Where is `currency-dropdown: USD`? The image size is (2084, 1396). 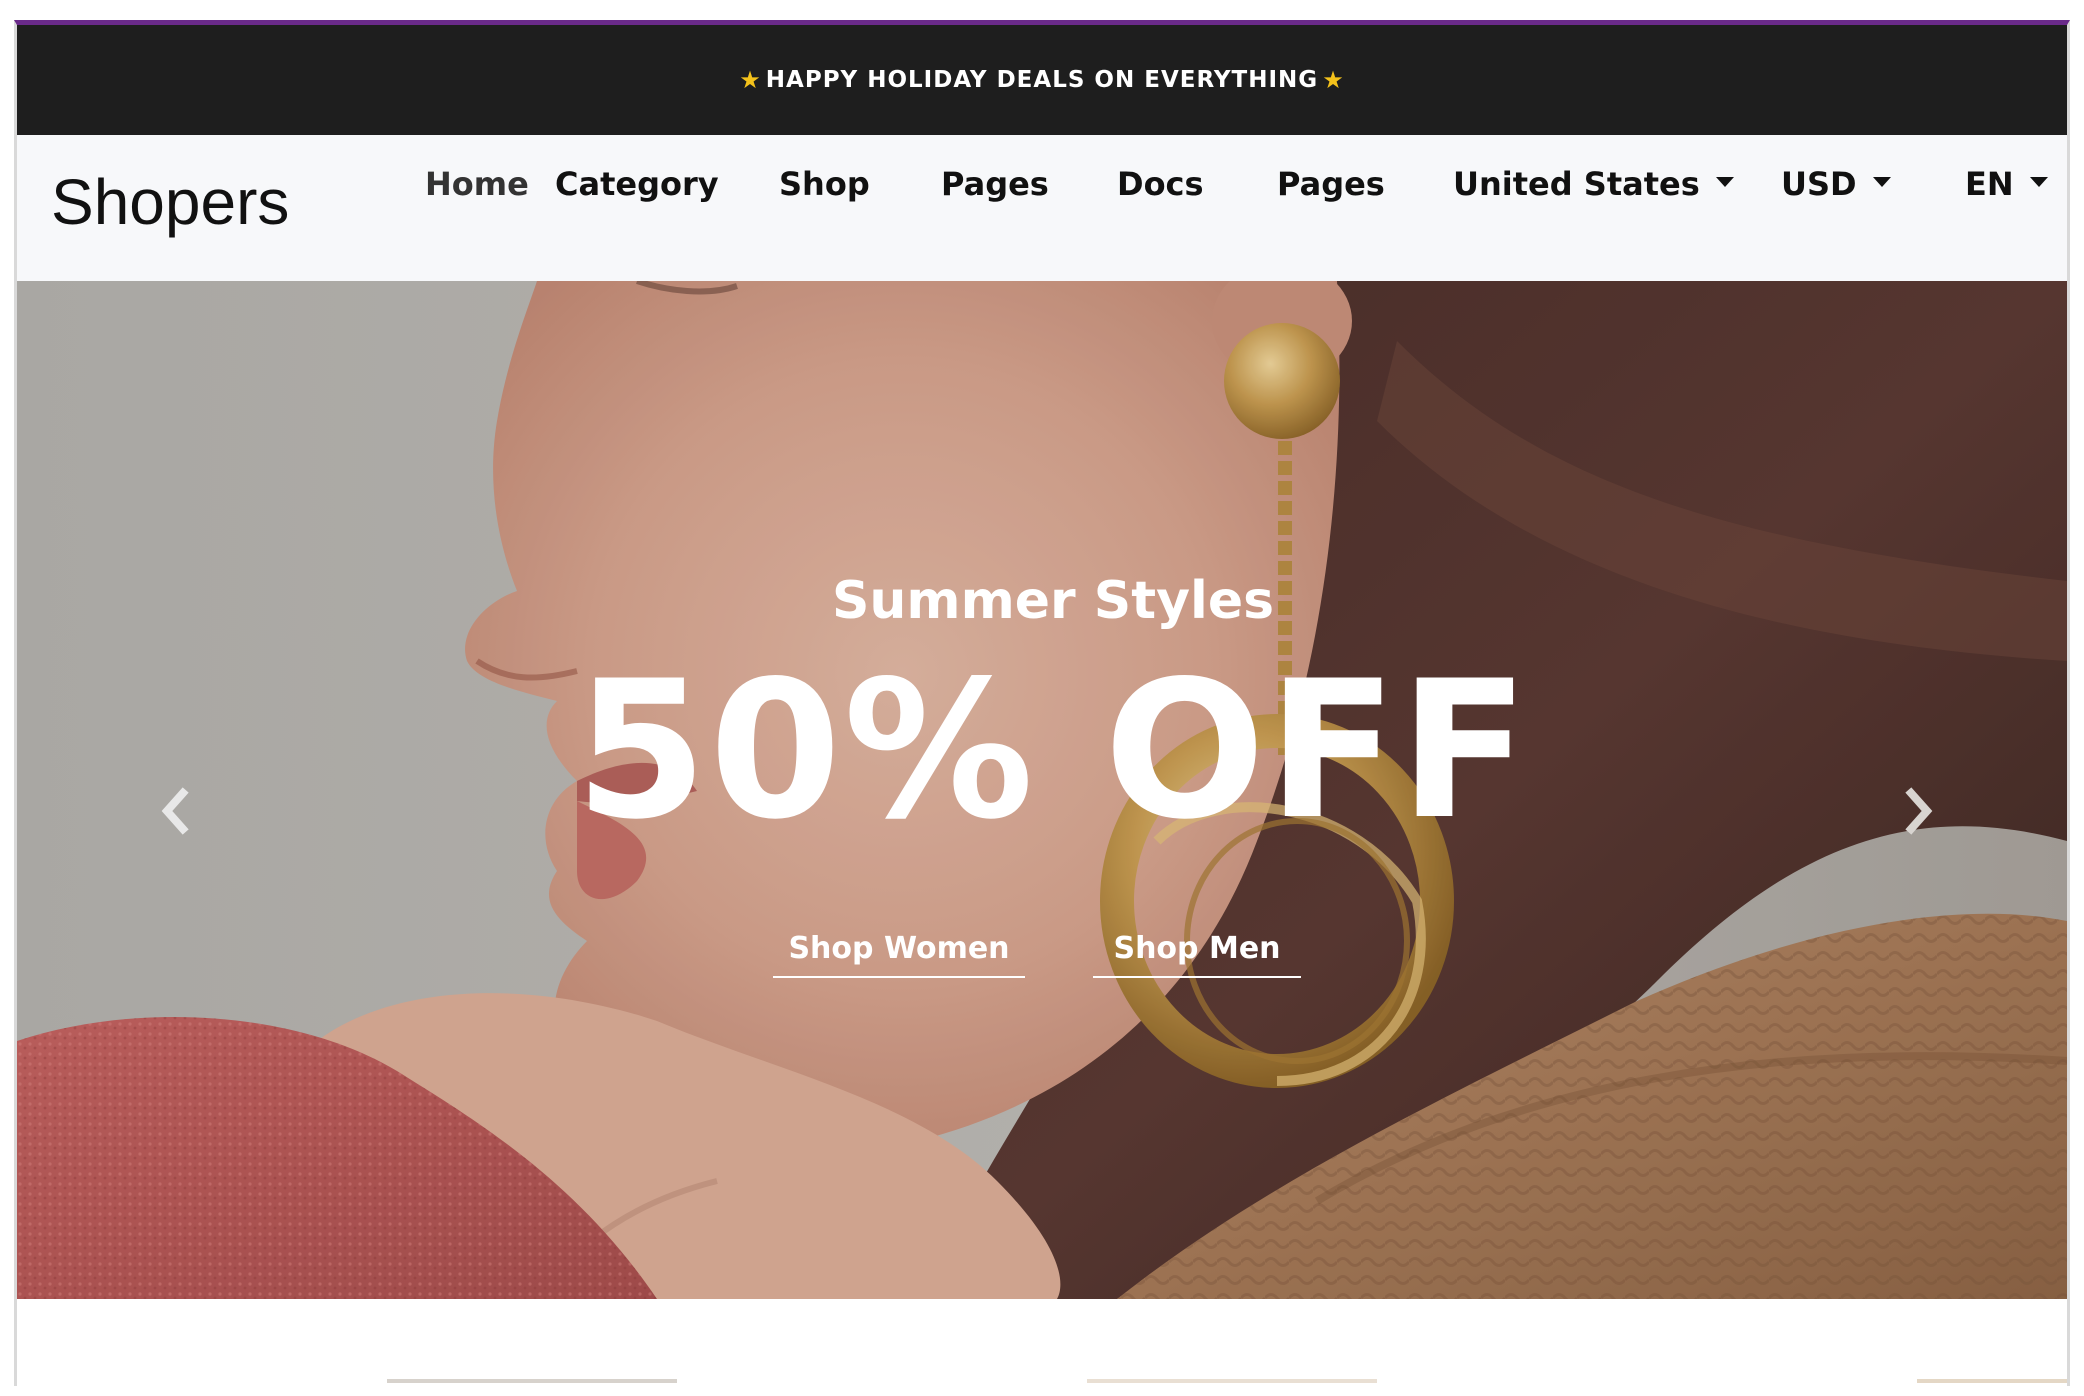
currency-dropdown: USD is located at coordinates (1836, 184).